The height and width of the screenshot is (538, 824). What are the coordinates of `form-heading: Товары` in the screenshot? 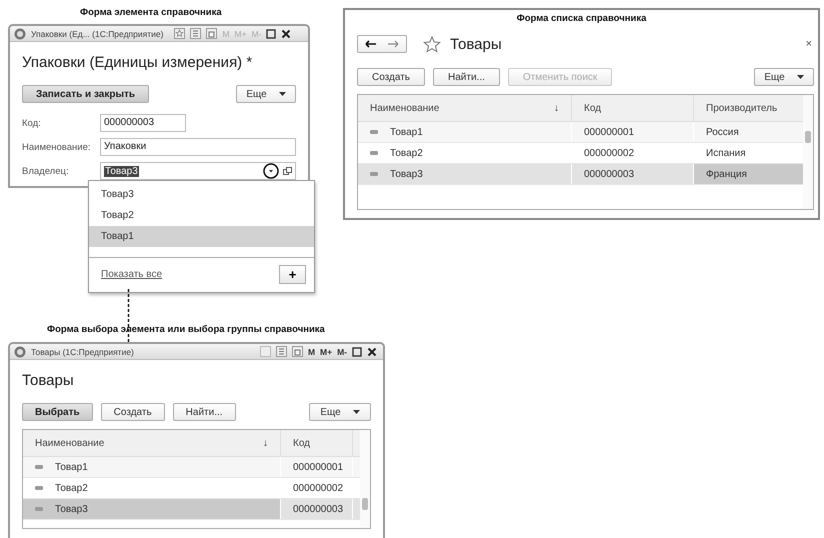 It's located at (48, 380).